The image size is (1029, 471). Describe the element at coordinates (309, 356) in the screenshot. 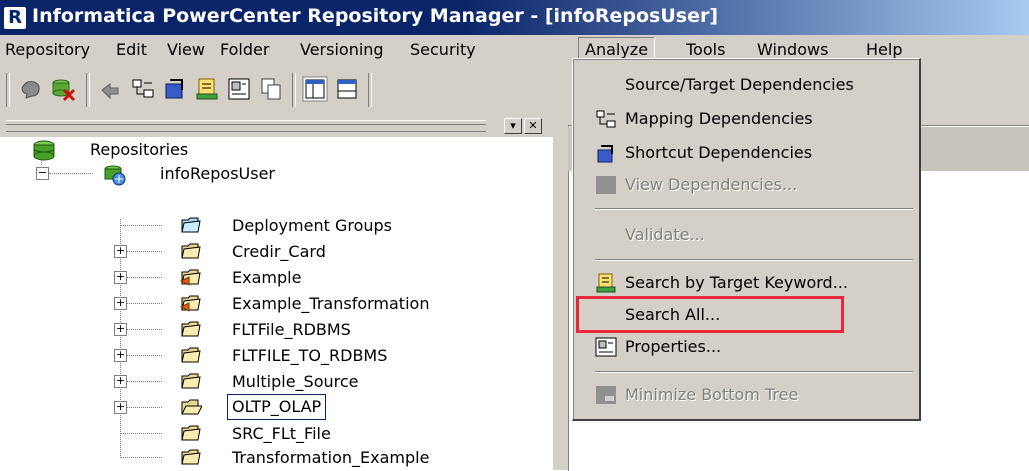

I see `folder-fltfile-to-rdbms: FLTFILE_TO_RDBMS` at that location.